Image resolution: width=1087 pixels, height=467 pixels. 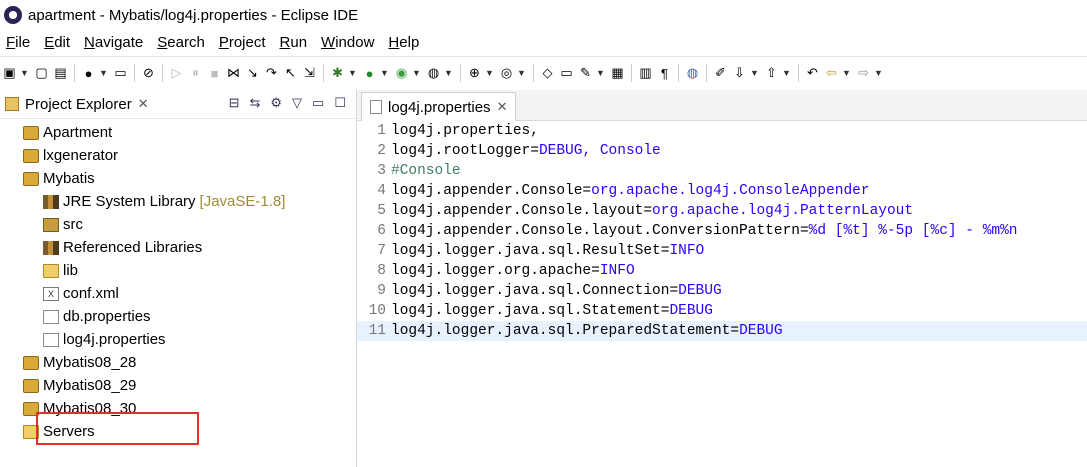 I want to click on tree-item-conf-xml: Xconf.xml, so click(x=178, y=293).